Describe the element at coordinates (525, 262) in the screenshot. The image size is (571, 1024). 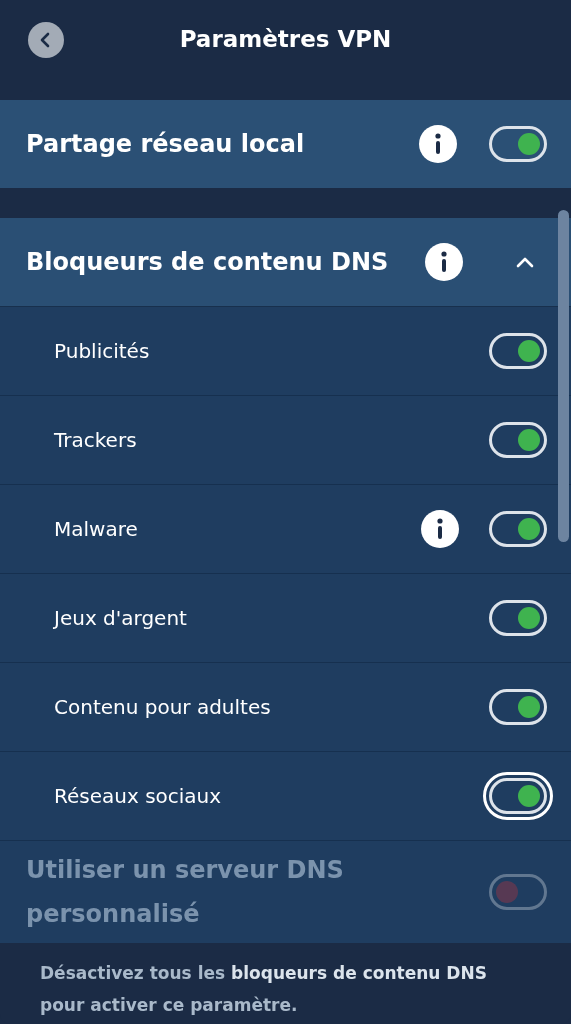
I see `chevron-icon` at that location.